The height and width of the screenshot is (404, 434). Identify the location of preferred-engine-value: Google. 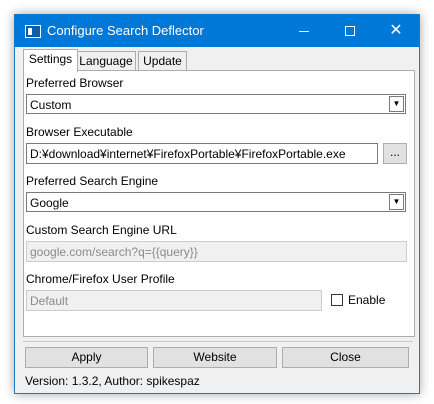
(49, 203).